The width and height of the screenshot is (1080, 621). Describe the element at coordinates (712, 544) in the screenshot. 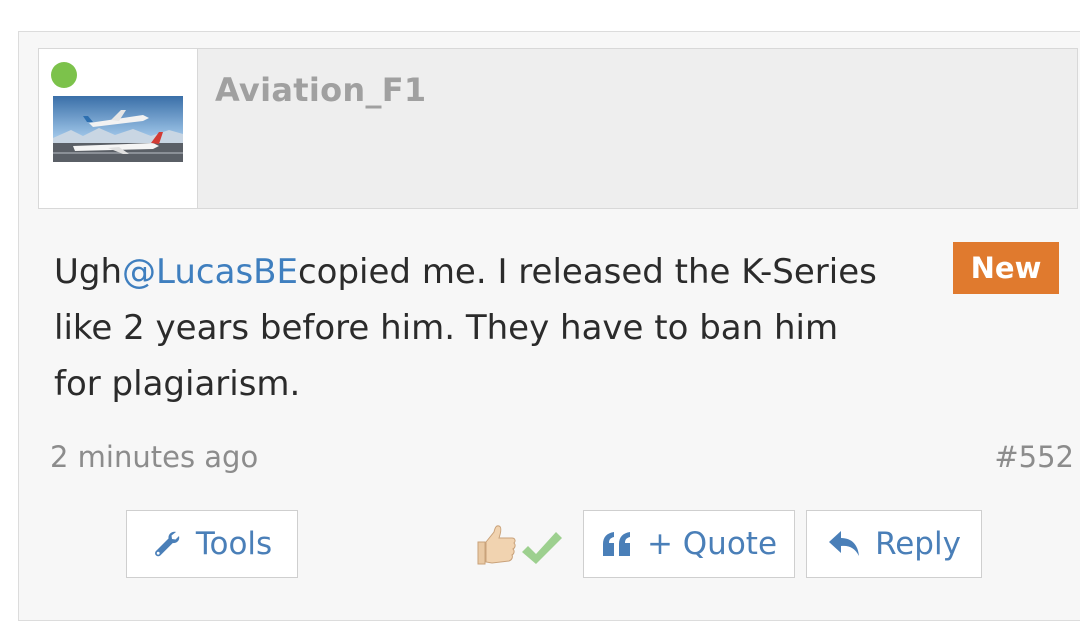

I see `quote-button-label: + Quote` at that location.